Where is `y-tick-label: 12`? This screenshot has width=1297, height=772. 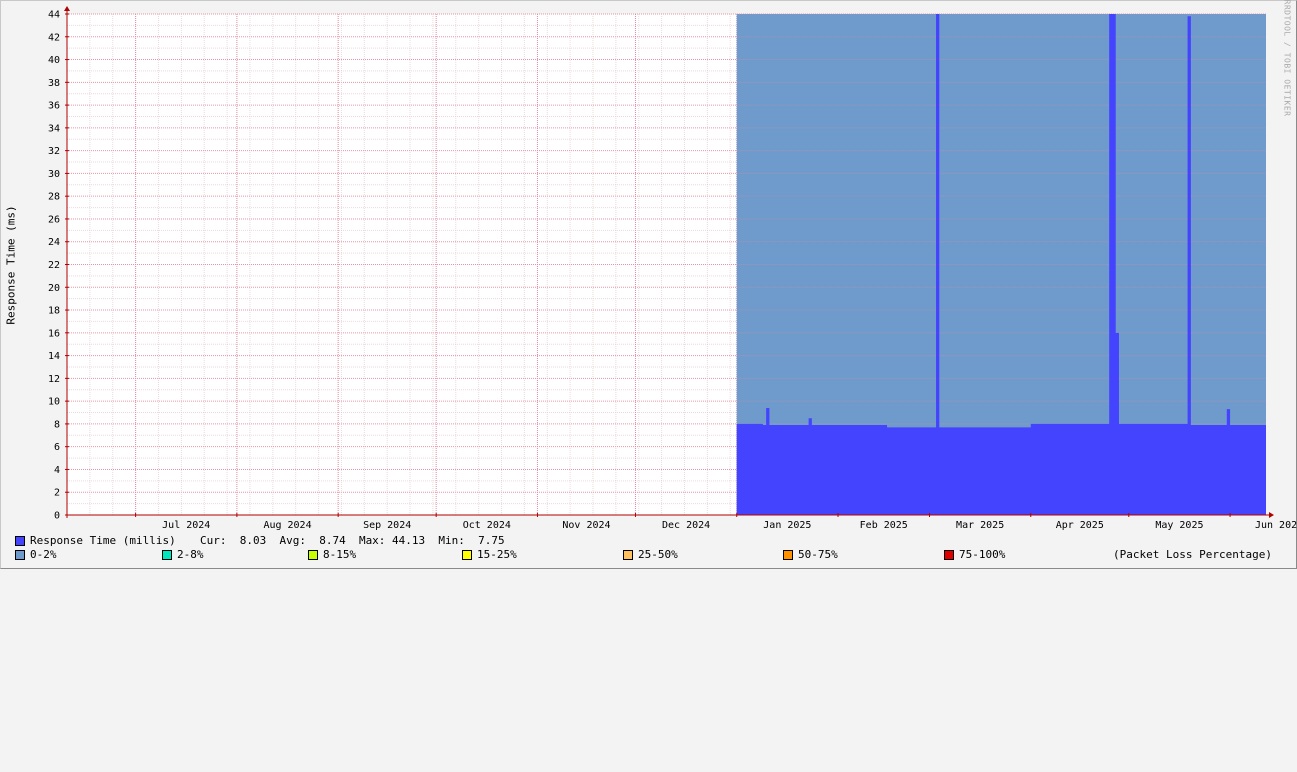
y-tick-label: 12 is located at coordinates (54, 379).